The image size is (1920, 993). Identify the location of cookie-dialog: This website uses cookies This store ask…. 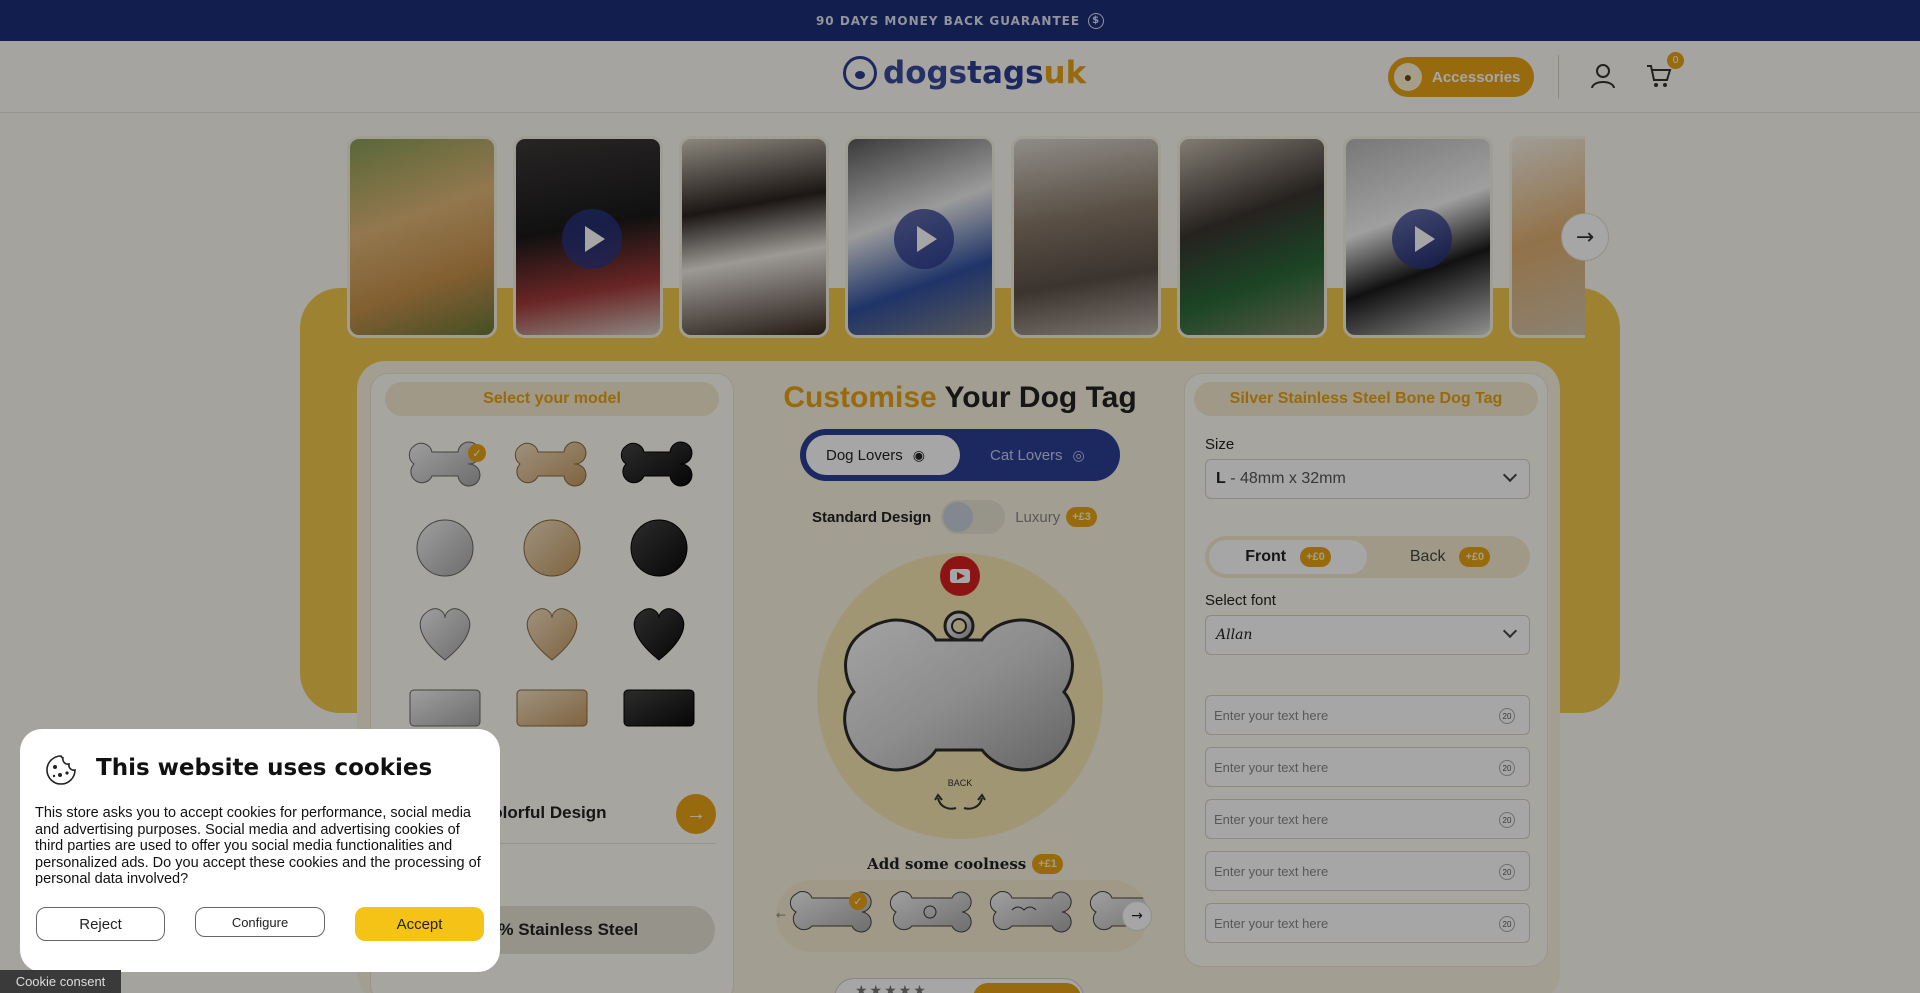
(260, 850).